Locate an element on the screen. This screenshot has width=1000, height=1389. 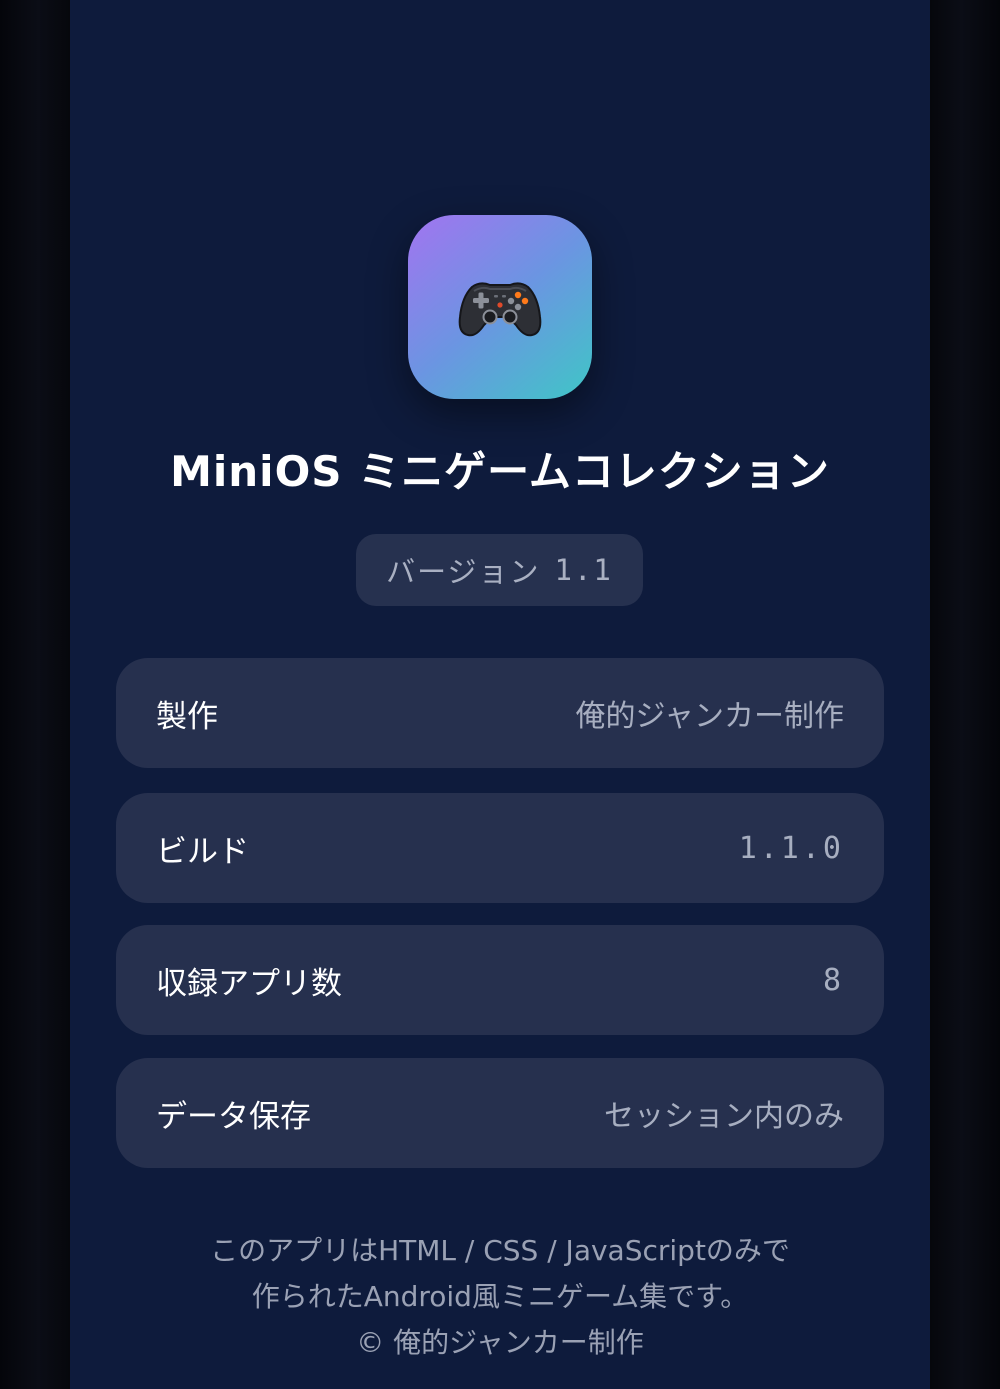
info-row-label: 収録アプリ数 is located at coordinates (249, 983).